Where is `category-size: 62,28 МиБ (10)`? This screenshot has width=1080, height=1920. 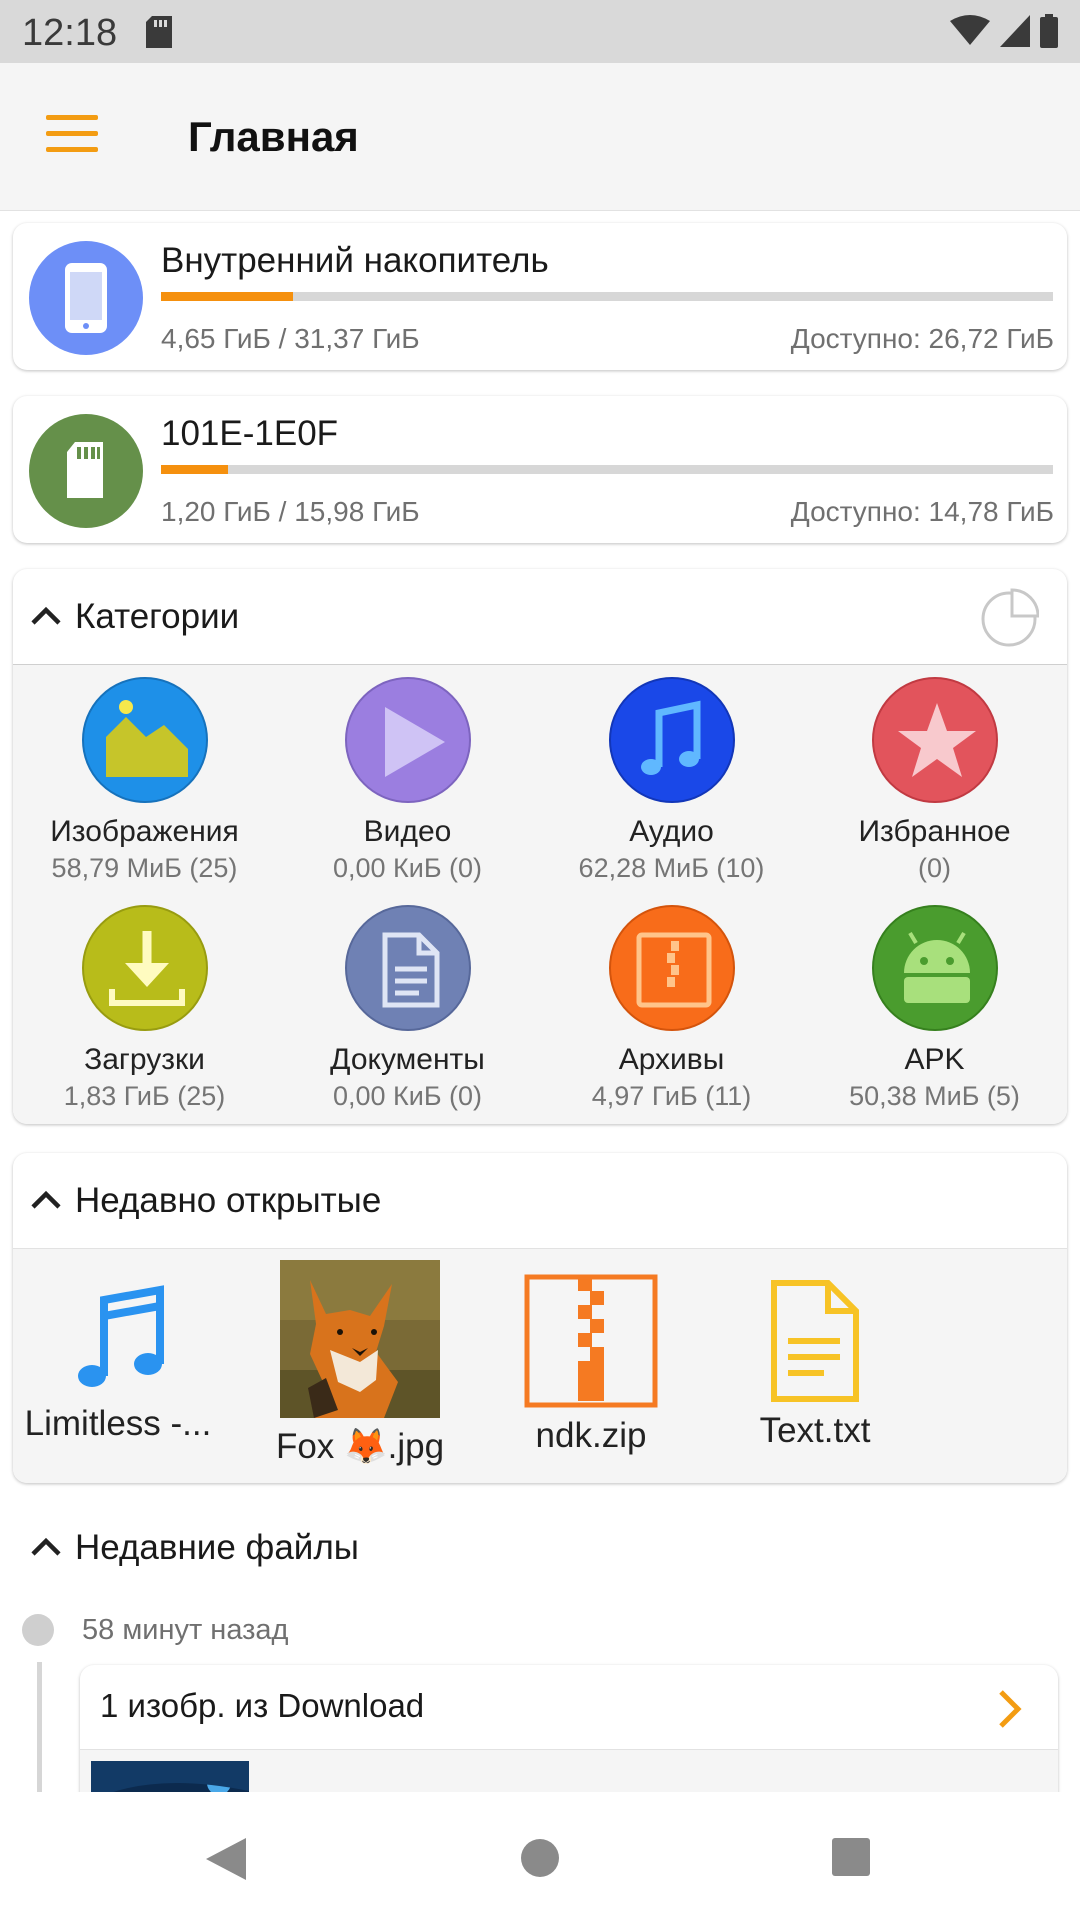 category-size: 62,28 МиБ (10) is located at coordinates (671, 868).